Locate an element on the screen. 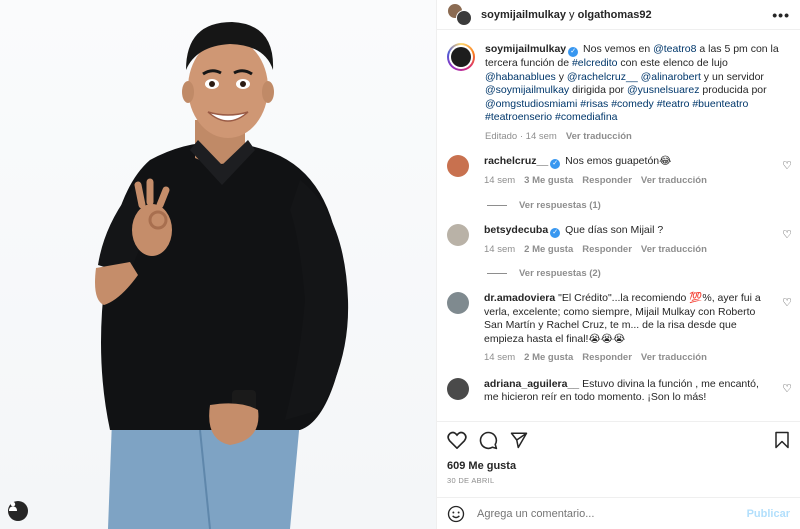 The height and width of the screenshot is (529, 800). add-comment-bar: Publicar is located at coordinates (618, 513).